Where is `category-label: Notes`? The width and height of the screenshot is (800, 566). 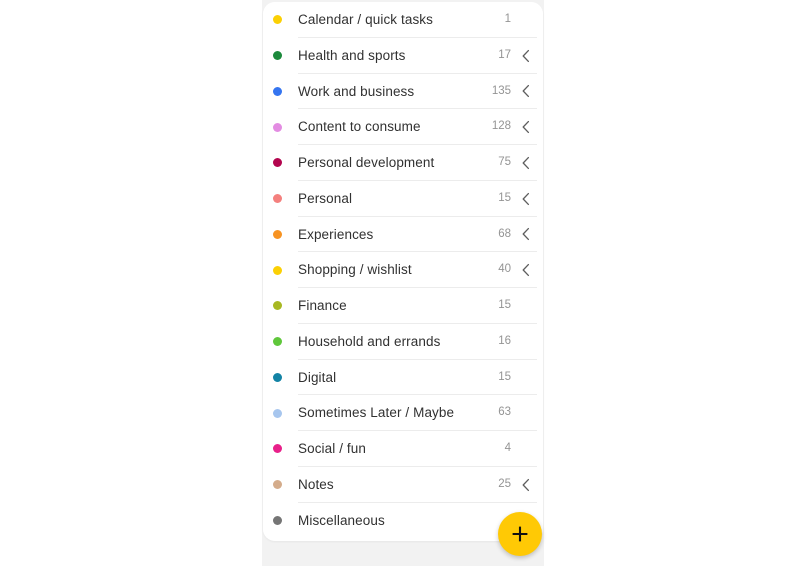
category-label: Notes is located at coordinates (316, 484).